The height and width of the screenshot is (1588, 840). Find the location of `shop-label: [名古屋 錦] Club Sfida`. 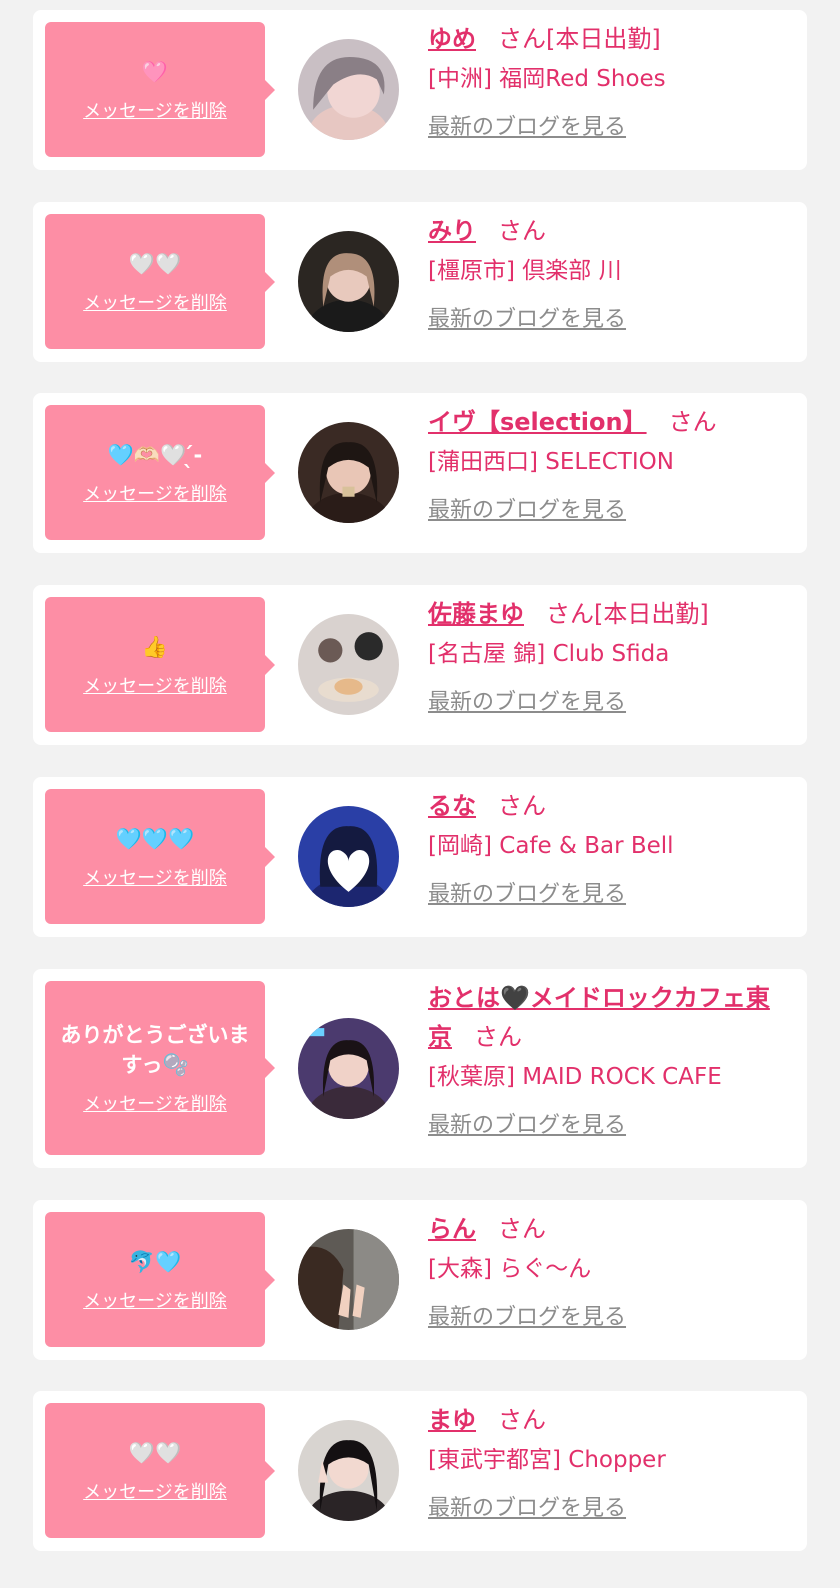

shop-label: [名古屋 錦] Club Sfida is located at coordinates (549, 654).